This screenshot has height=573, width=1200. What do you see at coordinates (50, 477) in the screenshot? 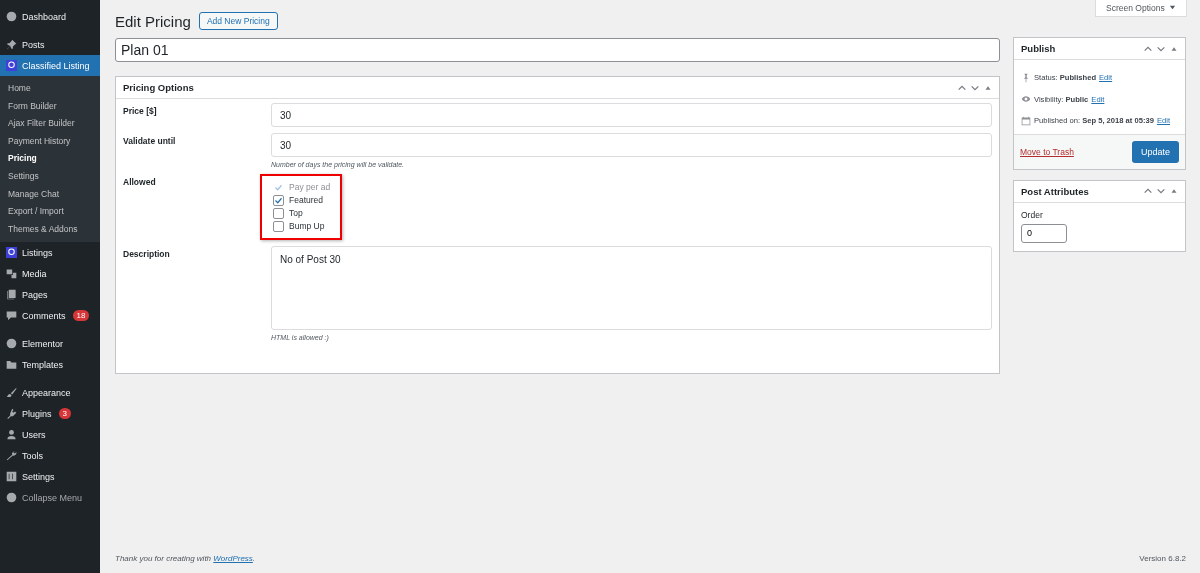
I see `sidebar-menu-item: Settings` at bounding box center [50, 477].